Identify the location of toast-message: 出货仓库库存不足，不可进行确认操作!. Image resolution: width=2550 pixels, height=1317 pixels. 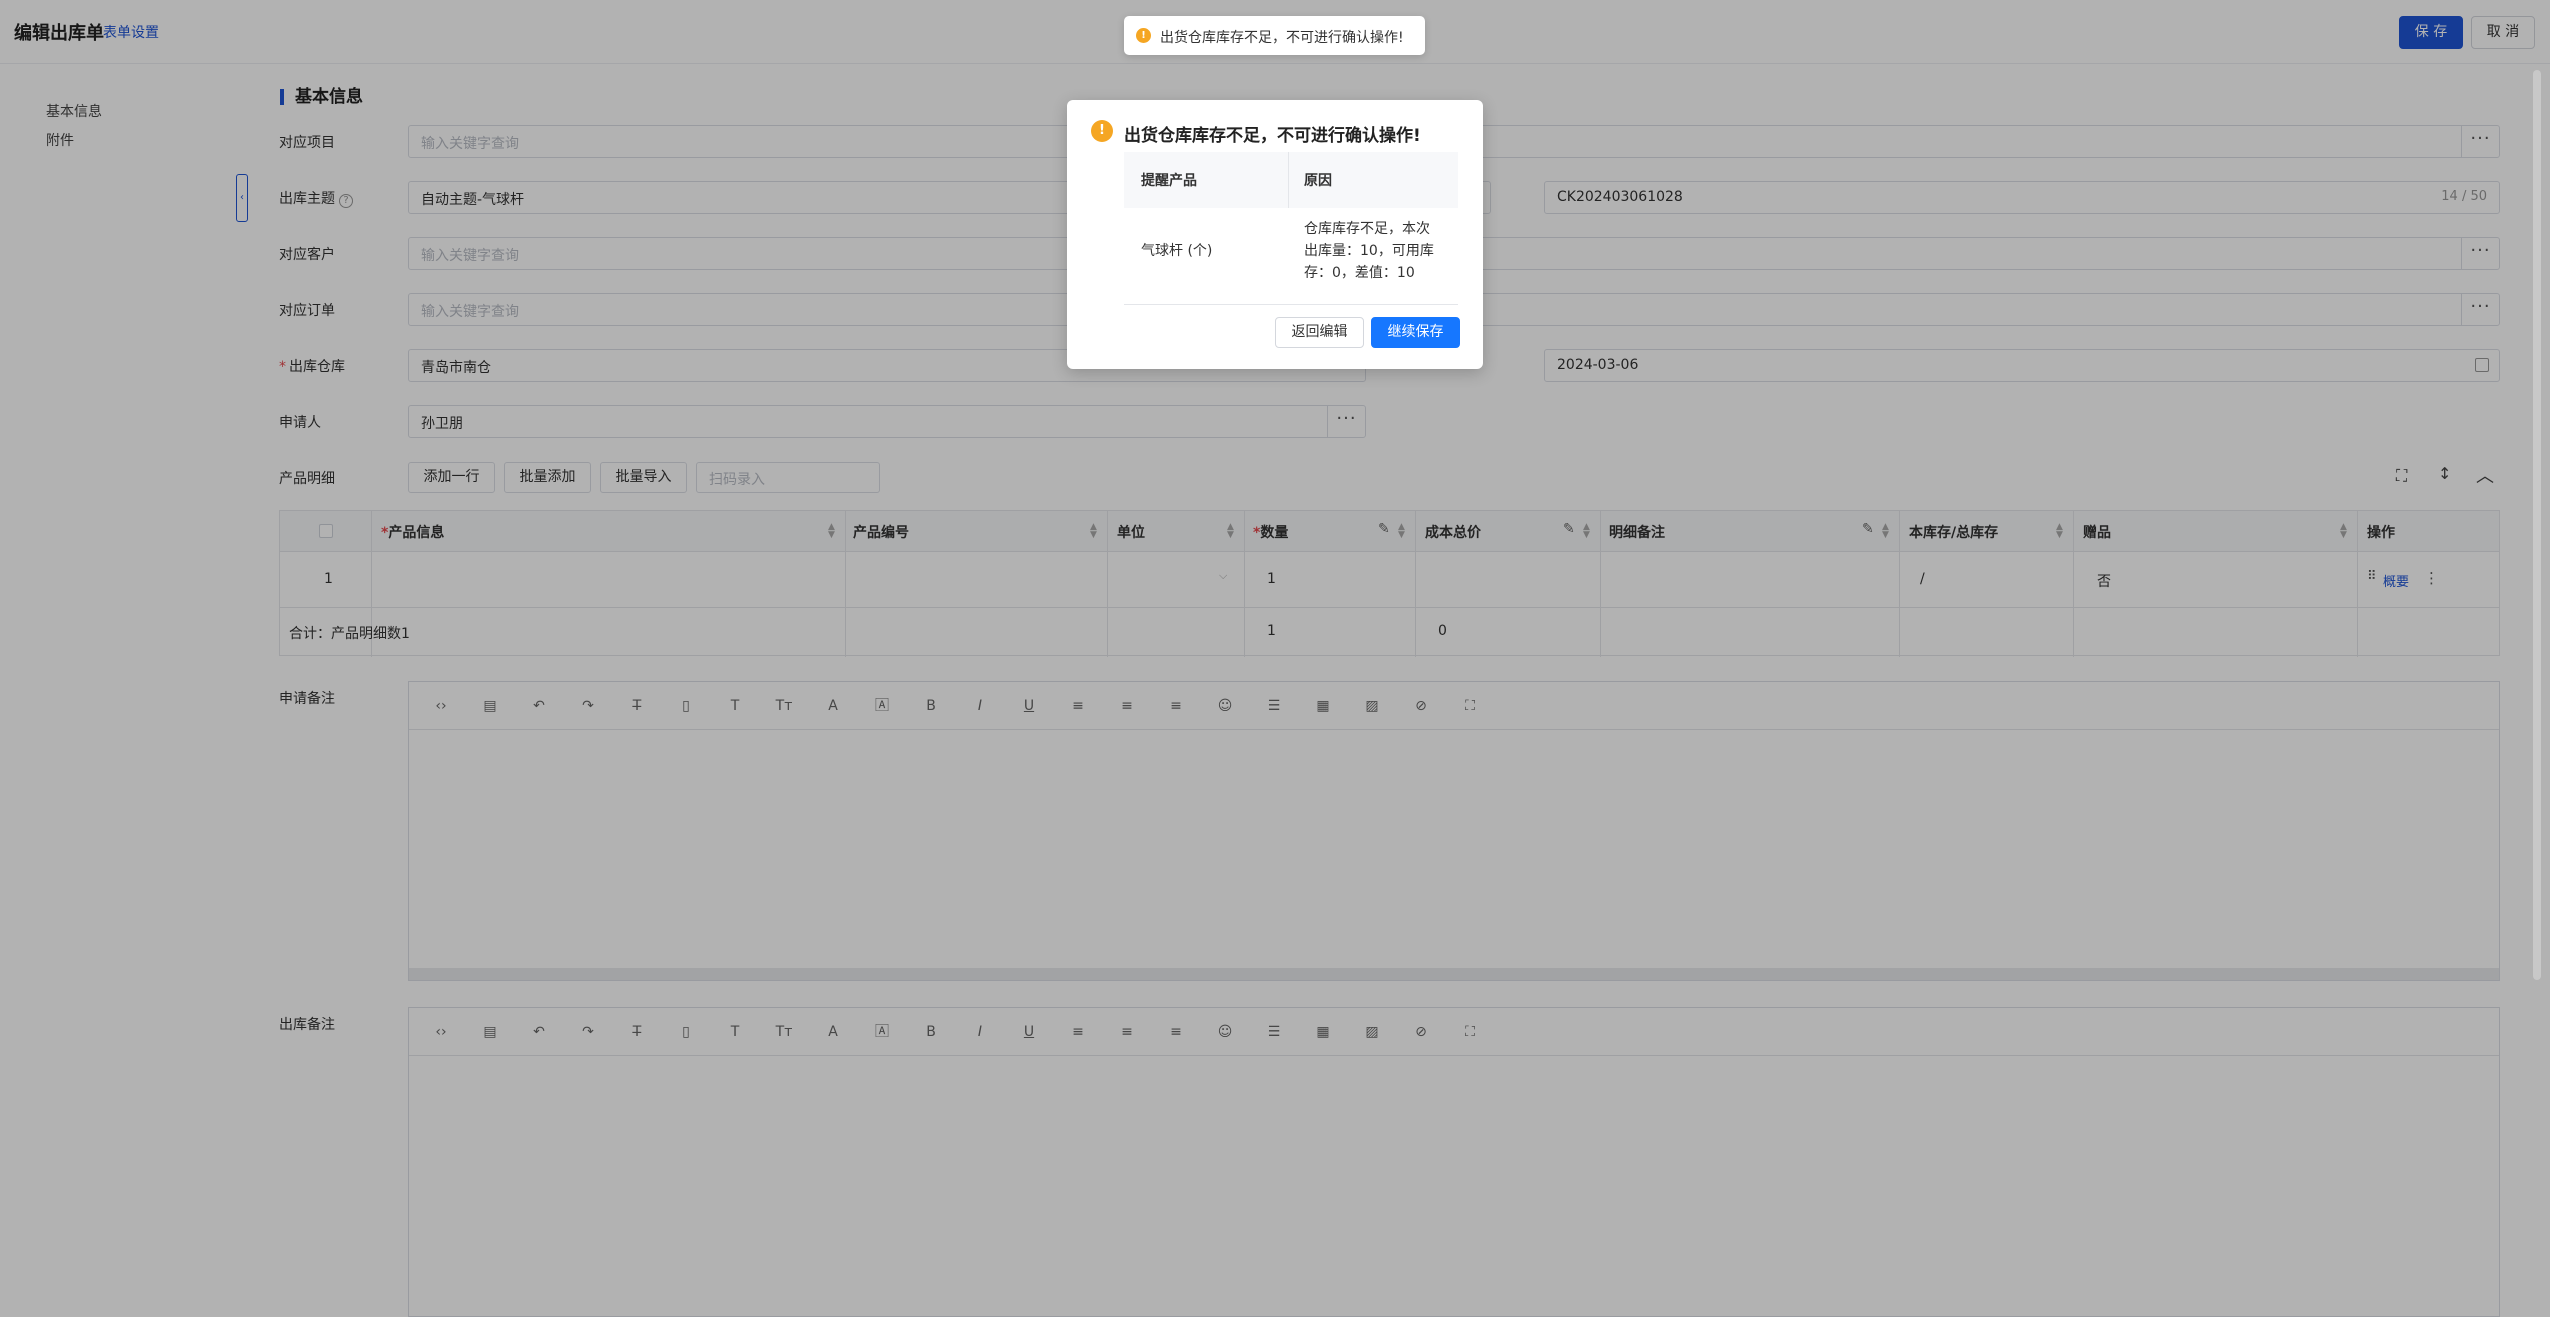
(1282, 38).